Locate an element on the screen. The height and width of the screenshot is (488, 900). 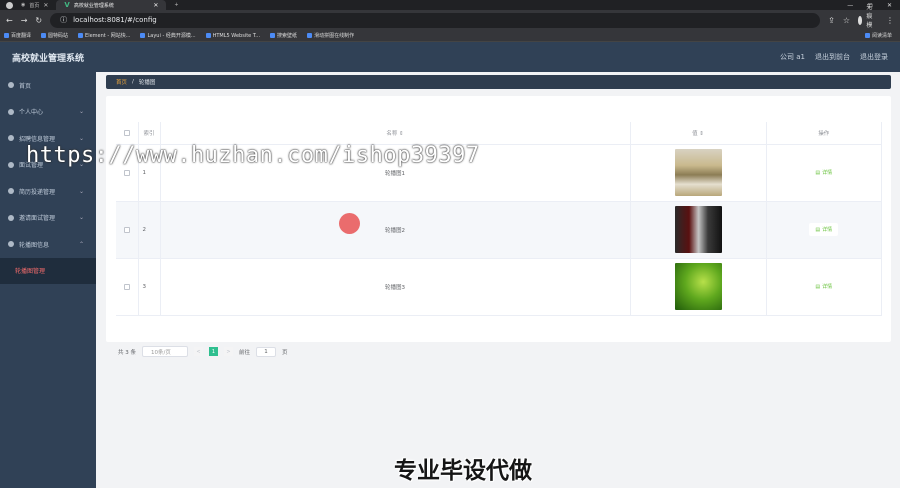
sidebar-item-label: 简历投递管理 is located at coordinates (37, 192).